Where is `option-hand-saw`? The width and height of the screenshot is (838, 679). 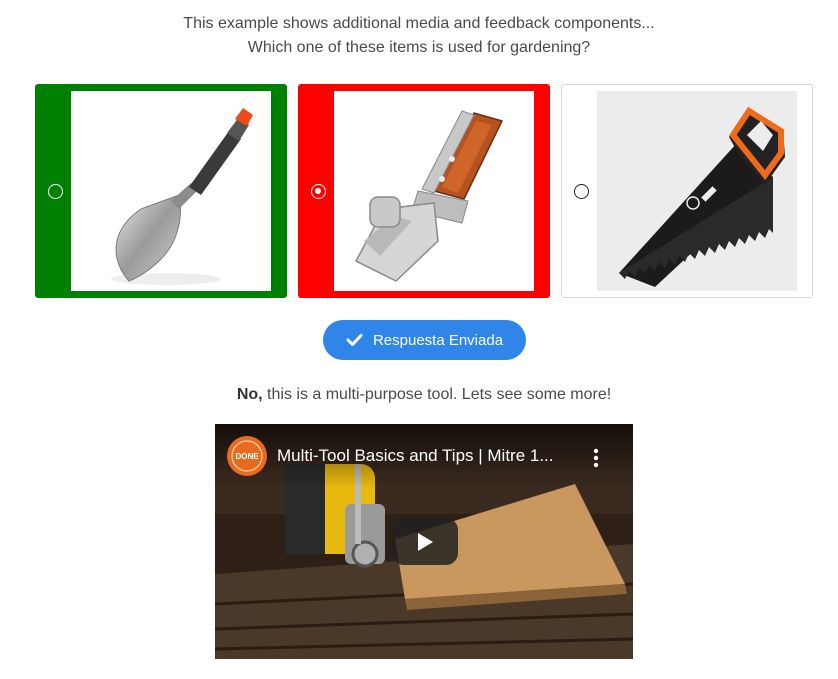
option-hand-saw is located at coordinates (687, 191).